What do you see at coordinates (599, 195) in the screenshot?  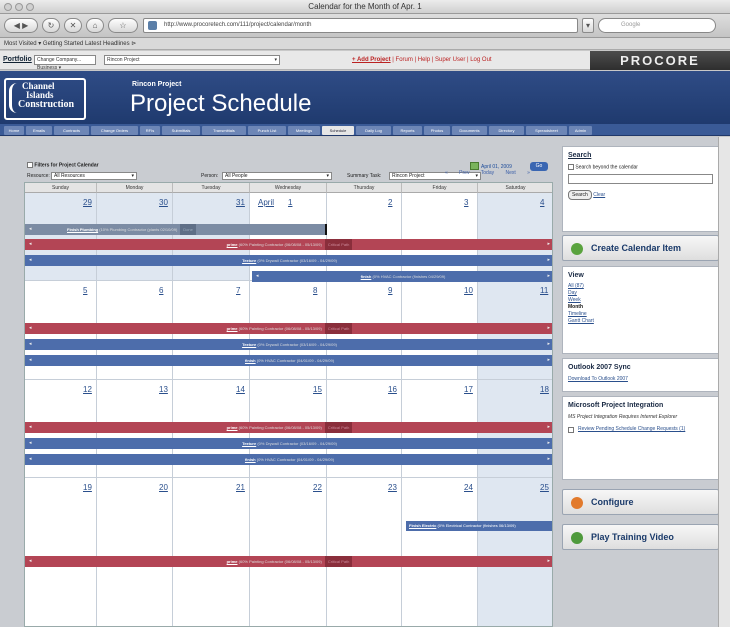 I see `clear-link: Clear` at bounding box center [599, 195].